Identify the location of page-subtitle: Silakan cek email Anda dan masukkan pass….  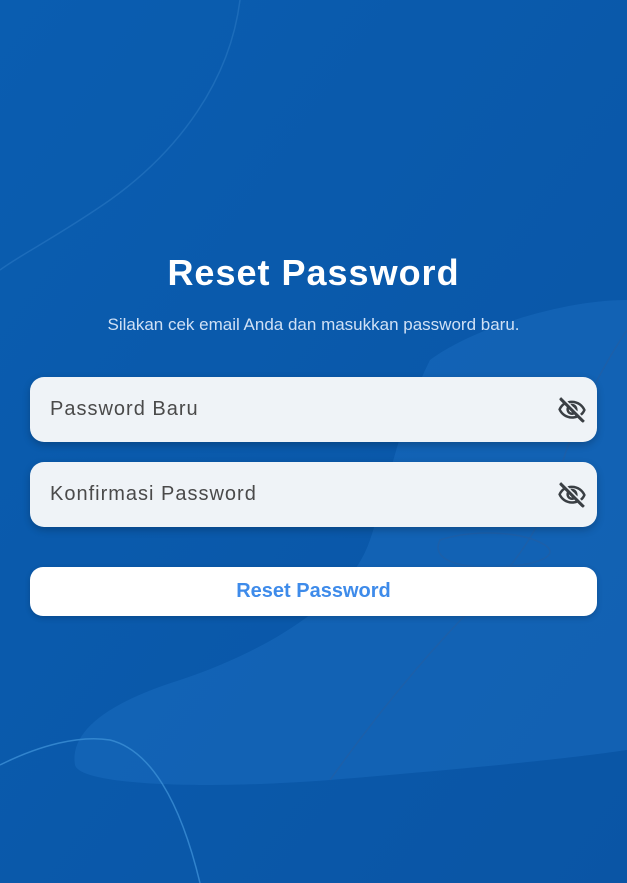
(313, 324).